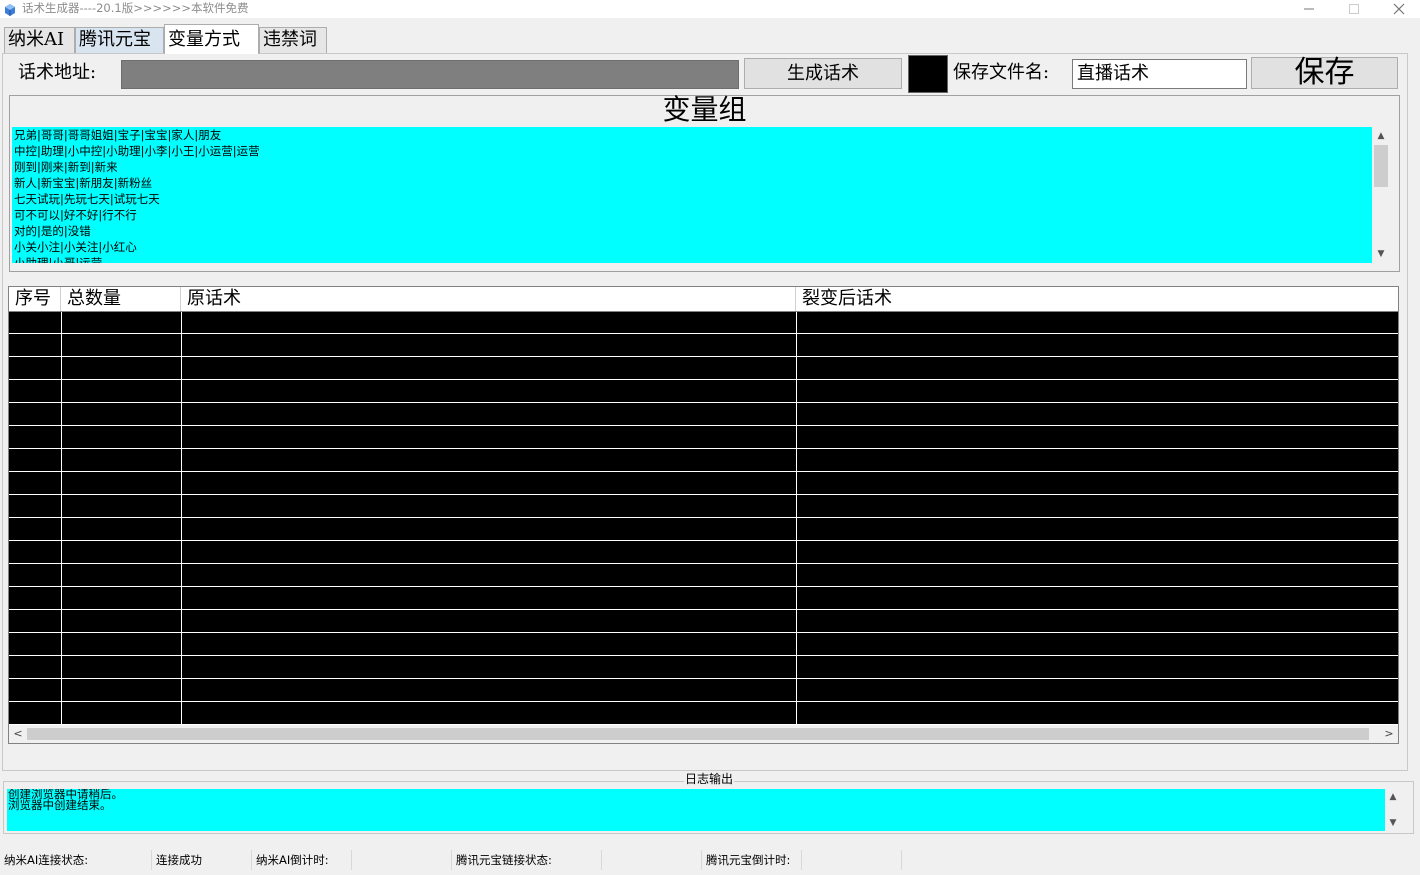  What do you see at coordinates (65, 795) in the screenshot?
I see `log-line: 创建浏览器中请稍后。` at bounding box center [65, 795].